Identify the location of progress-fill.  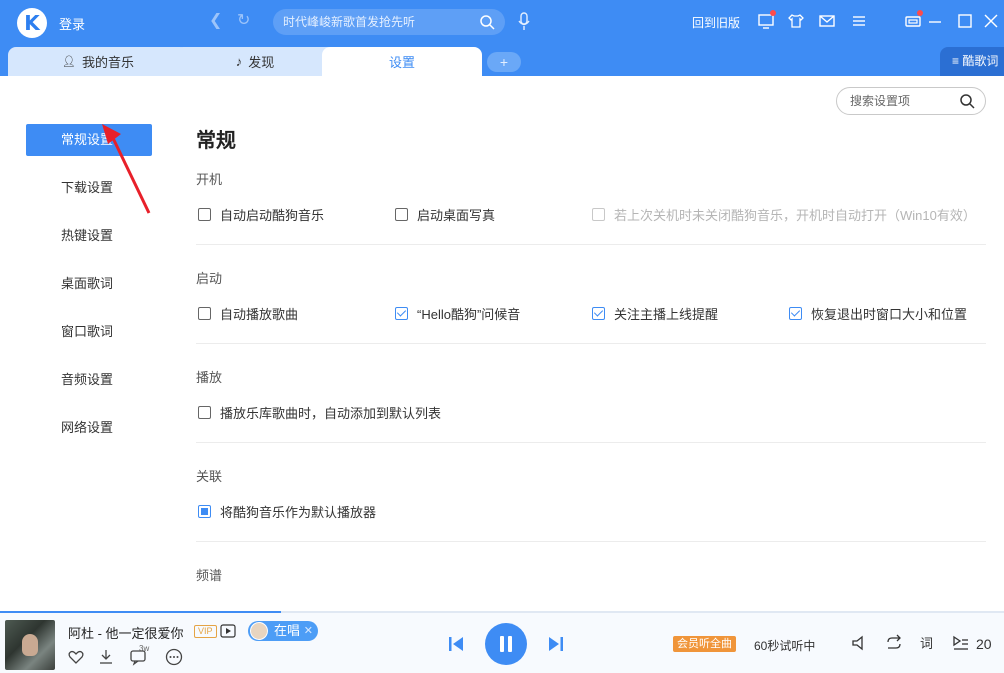
(141, 612).